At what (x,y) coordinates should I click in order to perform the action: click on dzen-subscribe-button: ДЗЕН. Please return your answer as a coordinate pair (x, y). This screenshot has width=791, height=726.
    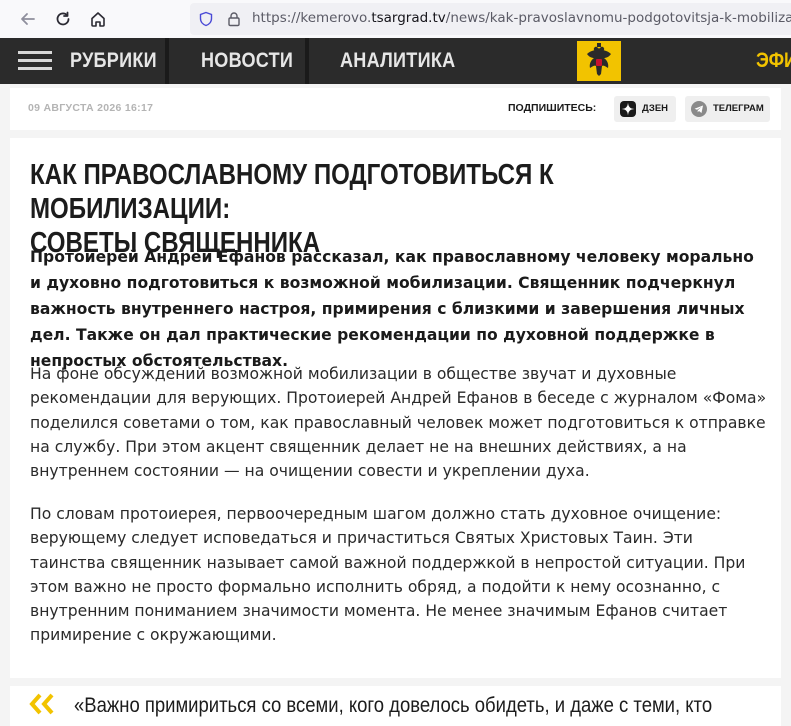
    Looking at the image, I should click on (645, 109).